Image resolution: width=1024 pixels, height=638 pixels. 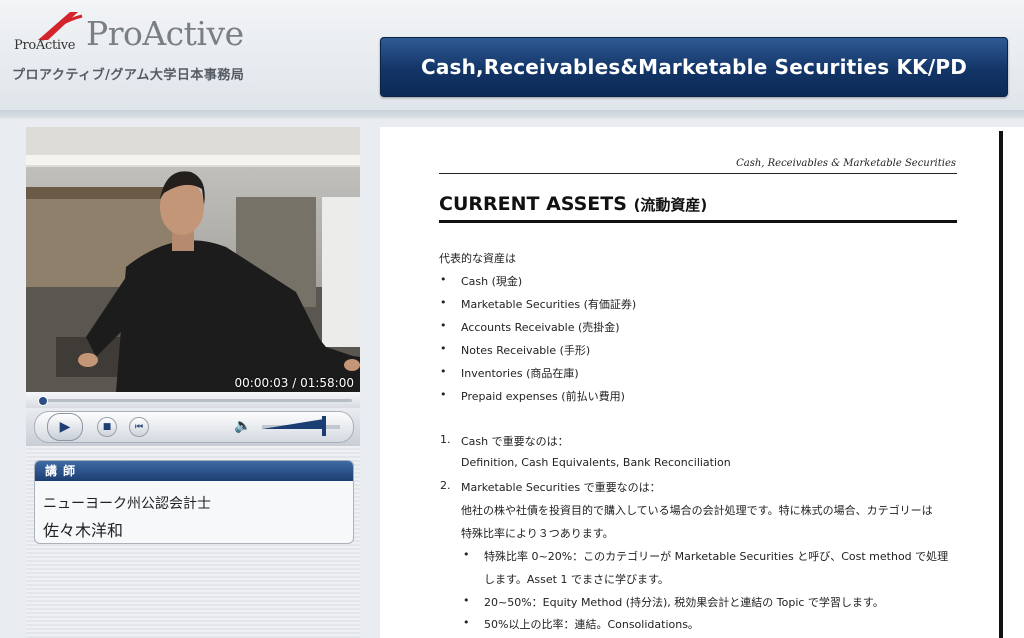 What do you see at coordinates (45, 45) in the screenshot?
I see `logo-text: ProActive` at bounding box center [45, 45].